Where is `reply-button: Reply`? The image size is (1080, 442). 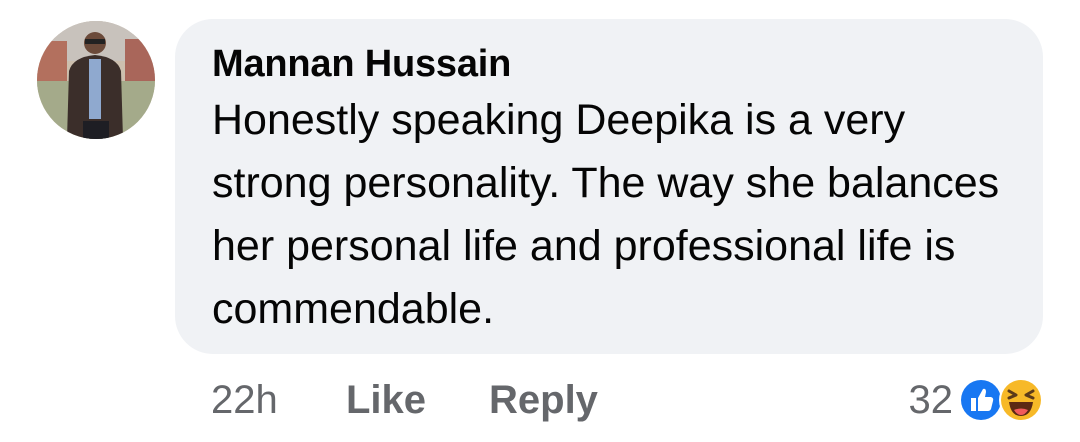
reply-button: Reply is located at coordinates (543, 400).